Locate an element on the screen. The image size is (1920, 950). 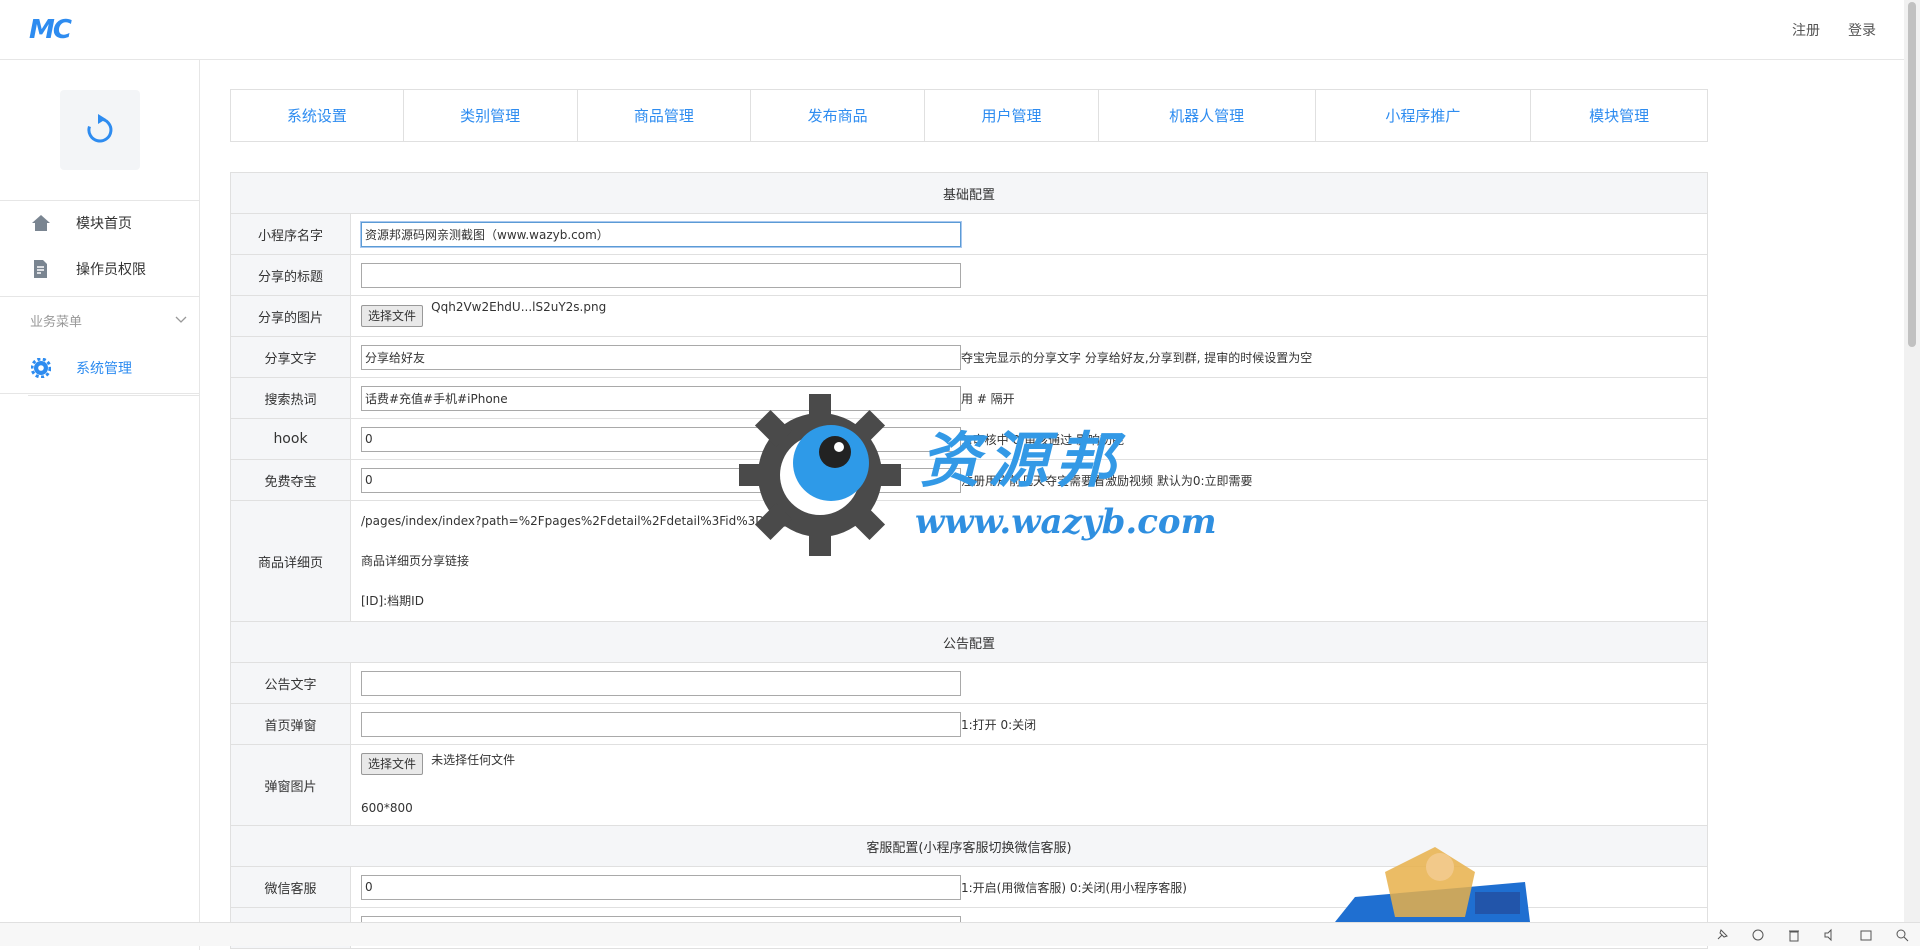
auth-links: 注册 登录 is located at coordinates (1834, 30).